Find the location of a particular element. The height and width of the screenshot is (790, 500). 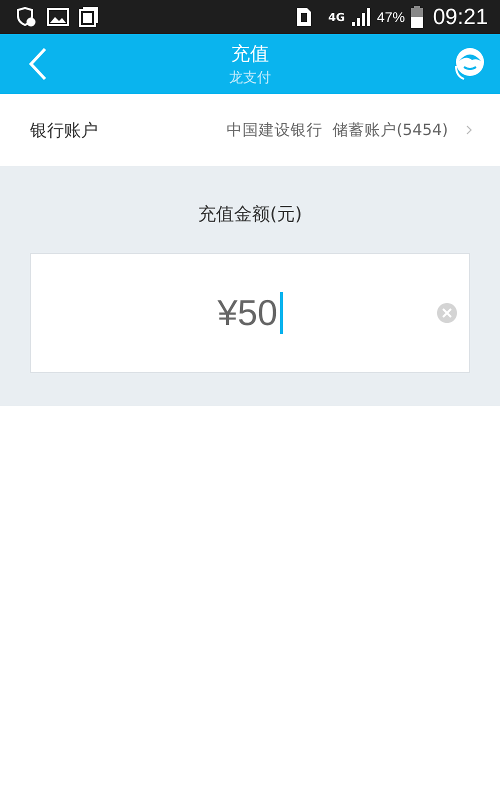

chevron-icon is located at coordinates (469, 130).